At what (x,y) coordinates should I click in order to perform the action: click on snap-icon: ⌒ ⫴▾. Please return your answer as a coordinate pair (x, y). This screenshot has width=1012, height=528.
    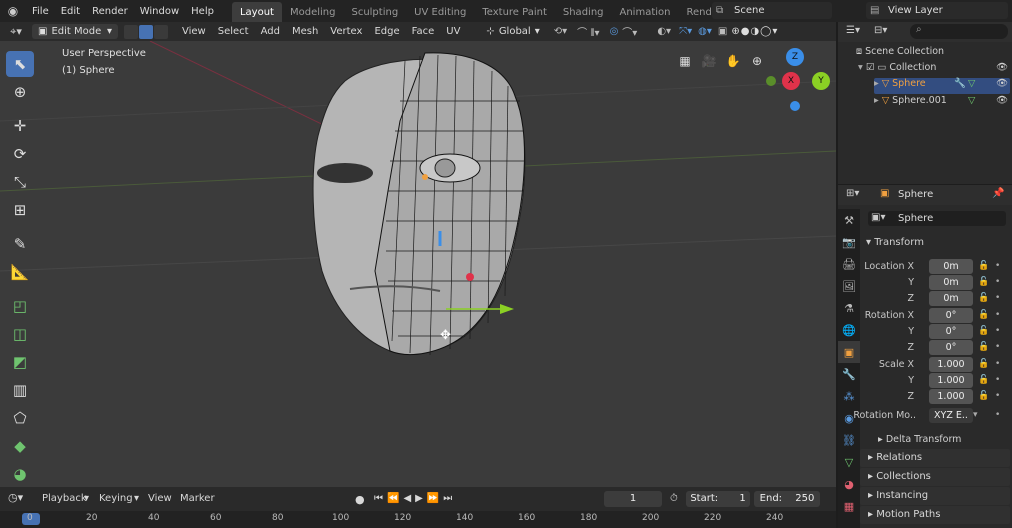
    Looking at the image, I should click on (588, 31).